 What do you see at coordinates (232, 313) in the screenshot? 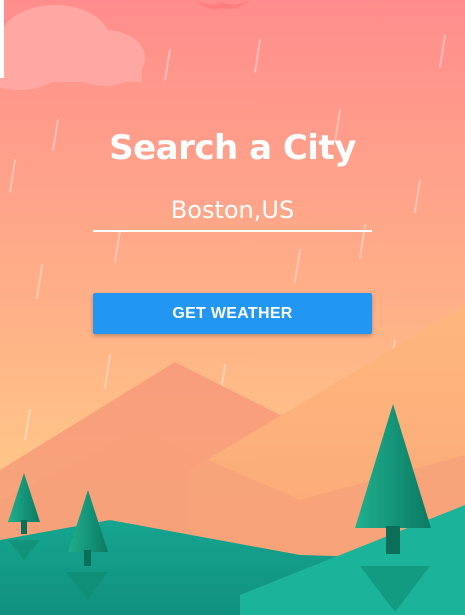
I see `get-weather-button: GET WEATHER` at bounding box center [232, 313].